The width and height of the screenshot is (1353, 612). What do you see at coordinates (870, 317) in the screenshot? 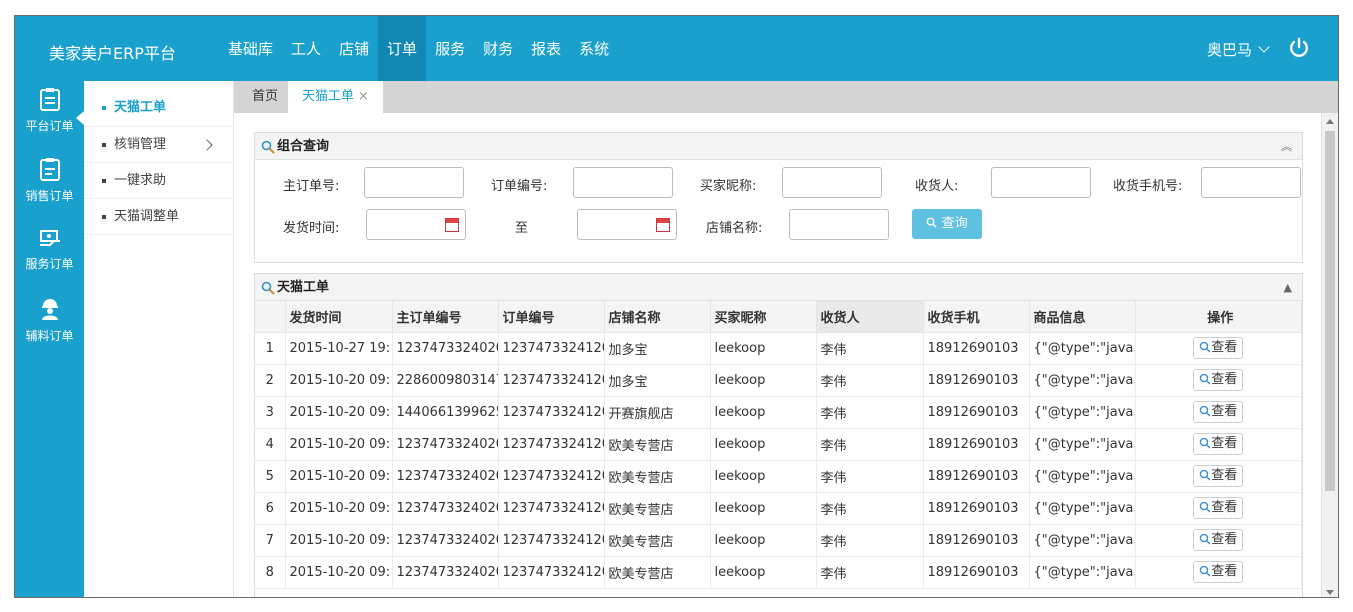
I see `column-header: 收货人` at bounding box center [870, 317].